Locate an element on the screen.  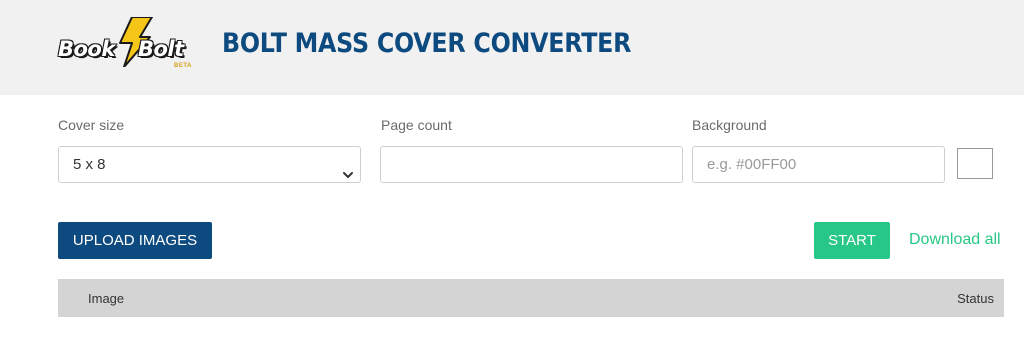
logo-word-bolt: Bolt is located at coordinates (160, 48).